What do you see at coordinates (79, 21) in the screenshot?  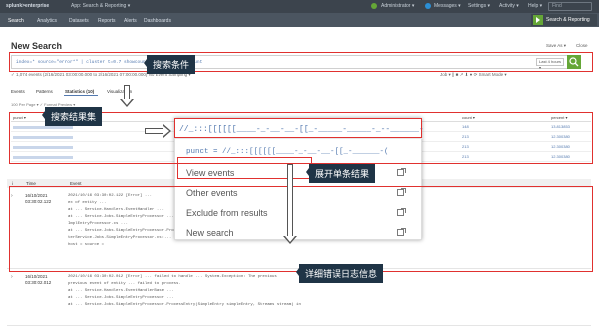 I see `nav-datasets: Datasets` at bounding box center [79, 21].